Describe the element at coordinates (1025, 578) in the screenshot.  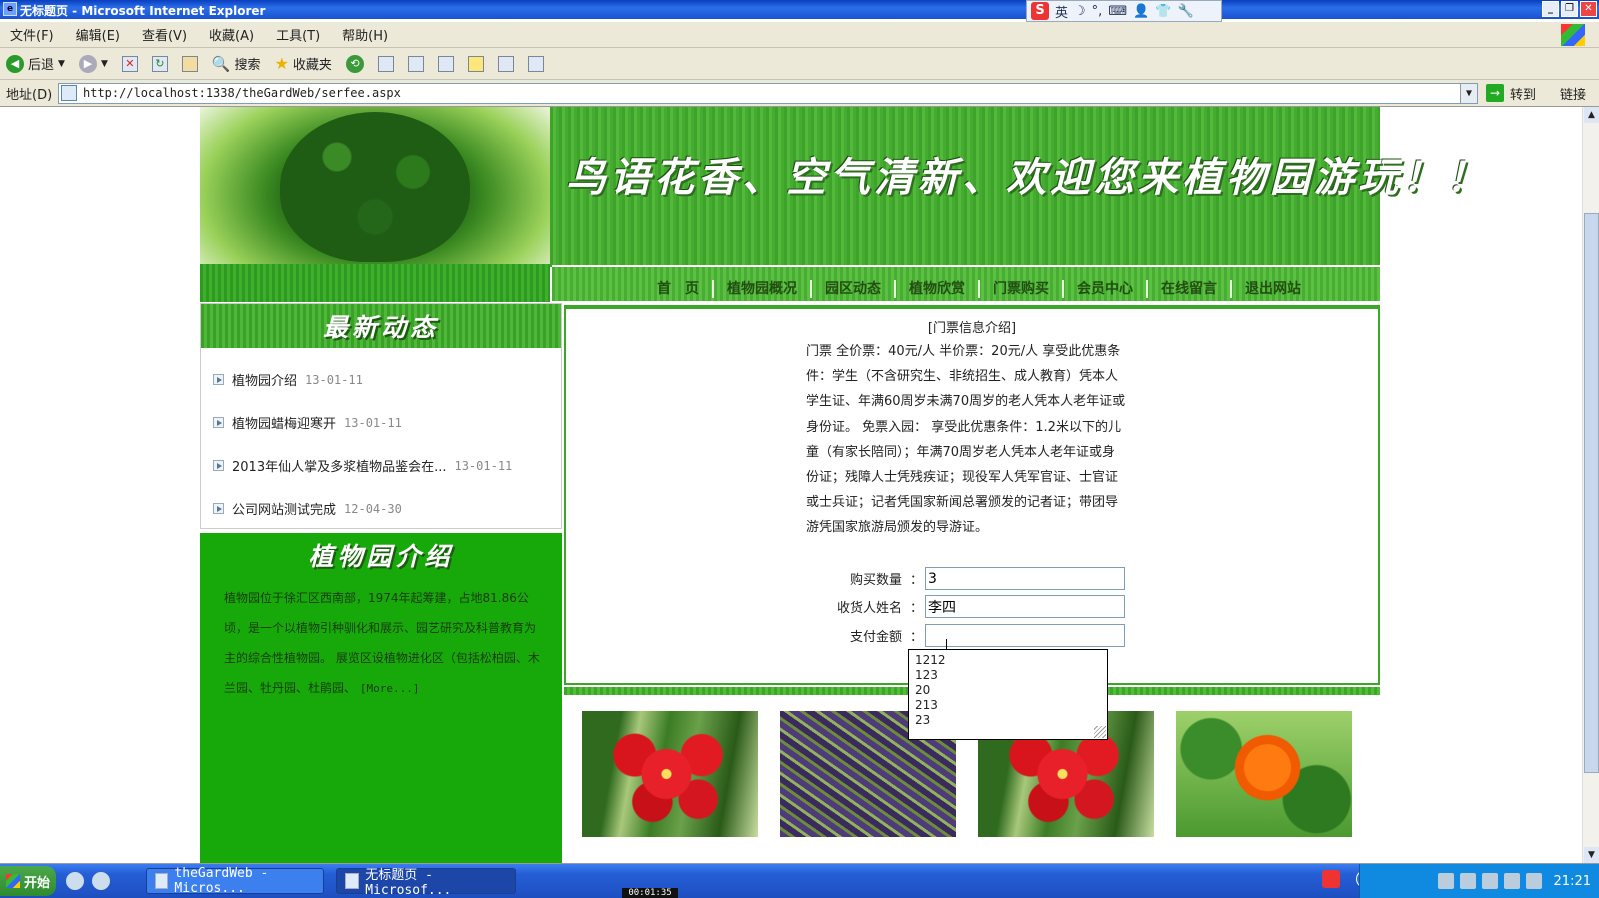
I see `quantity-input` at that location.